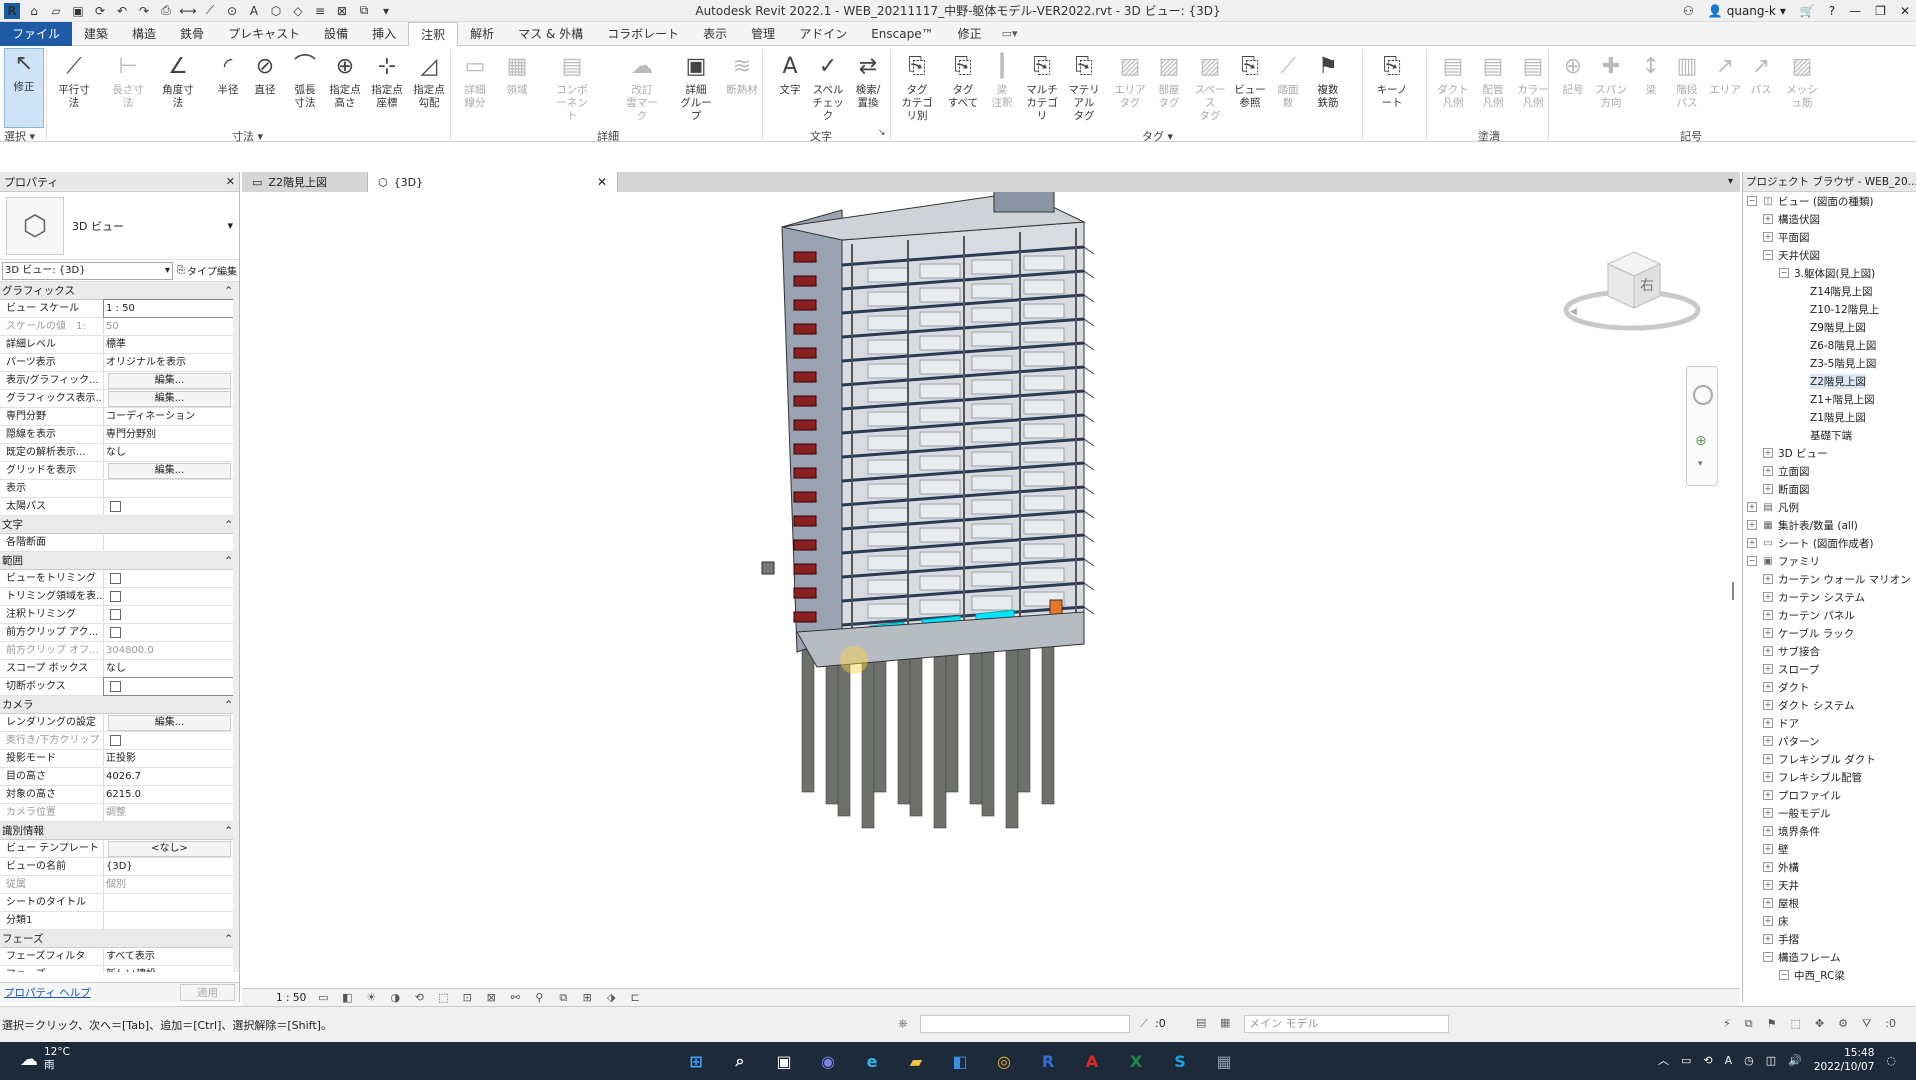 This screenshot has width=1916, height=1080. Describe the element at coordinates (1663, 1060) in the screenshot. I see `chevron-up-icon: ︿` at that location.